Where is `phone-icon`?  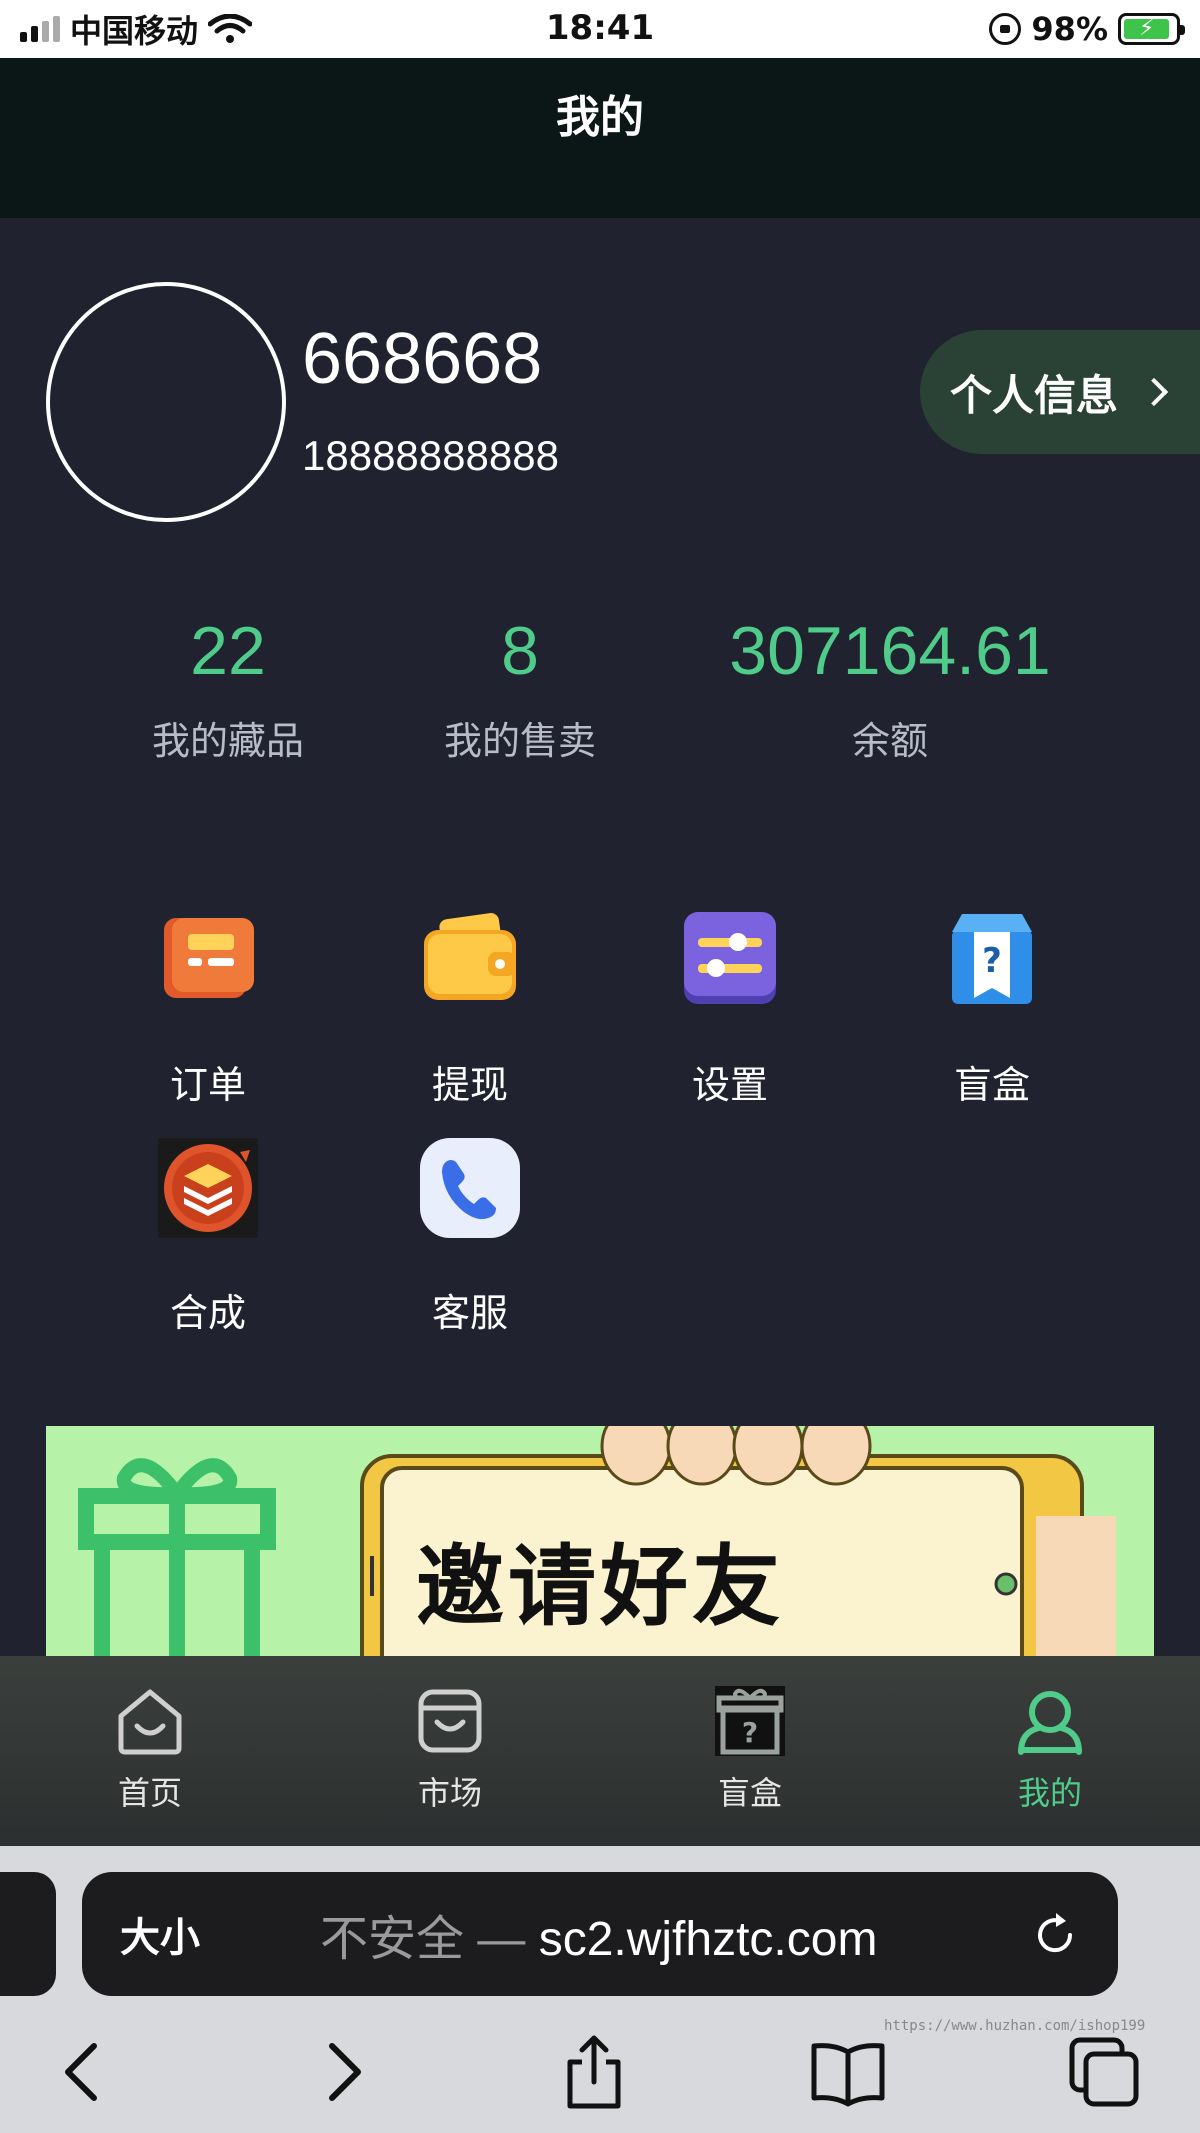 phone-icon is located at coordinates (470, 1188).